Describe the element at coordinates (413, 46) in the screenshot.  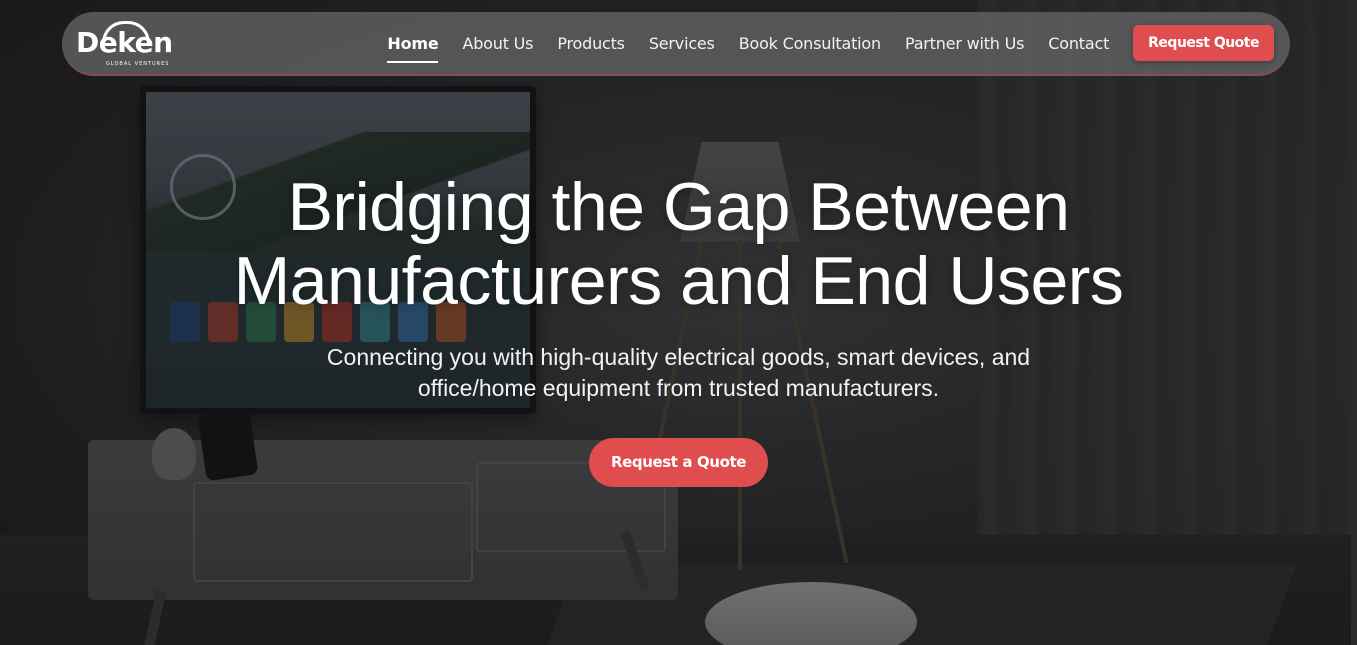
I see `nav-home: Home` at that location.